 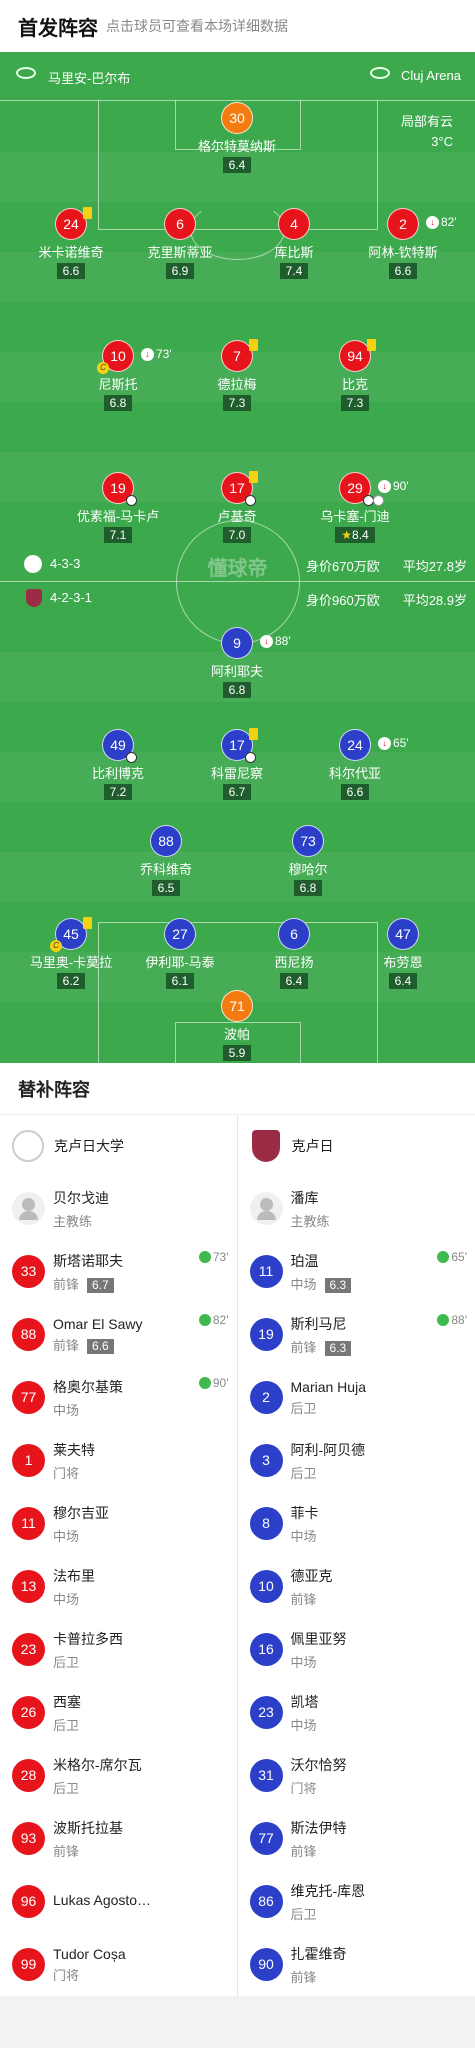 I want to click on player-away: 45 C 马里奥-卡莫拉 6.2, so click(x=71, y=953).